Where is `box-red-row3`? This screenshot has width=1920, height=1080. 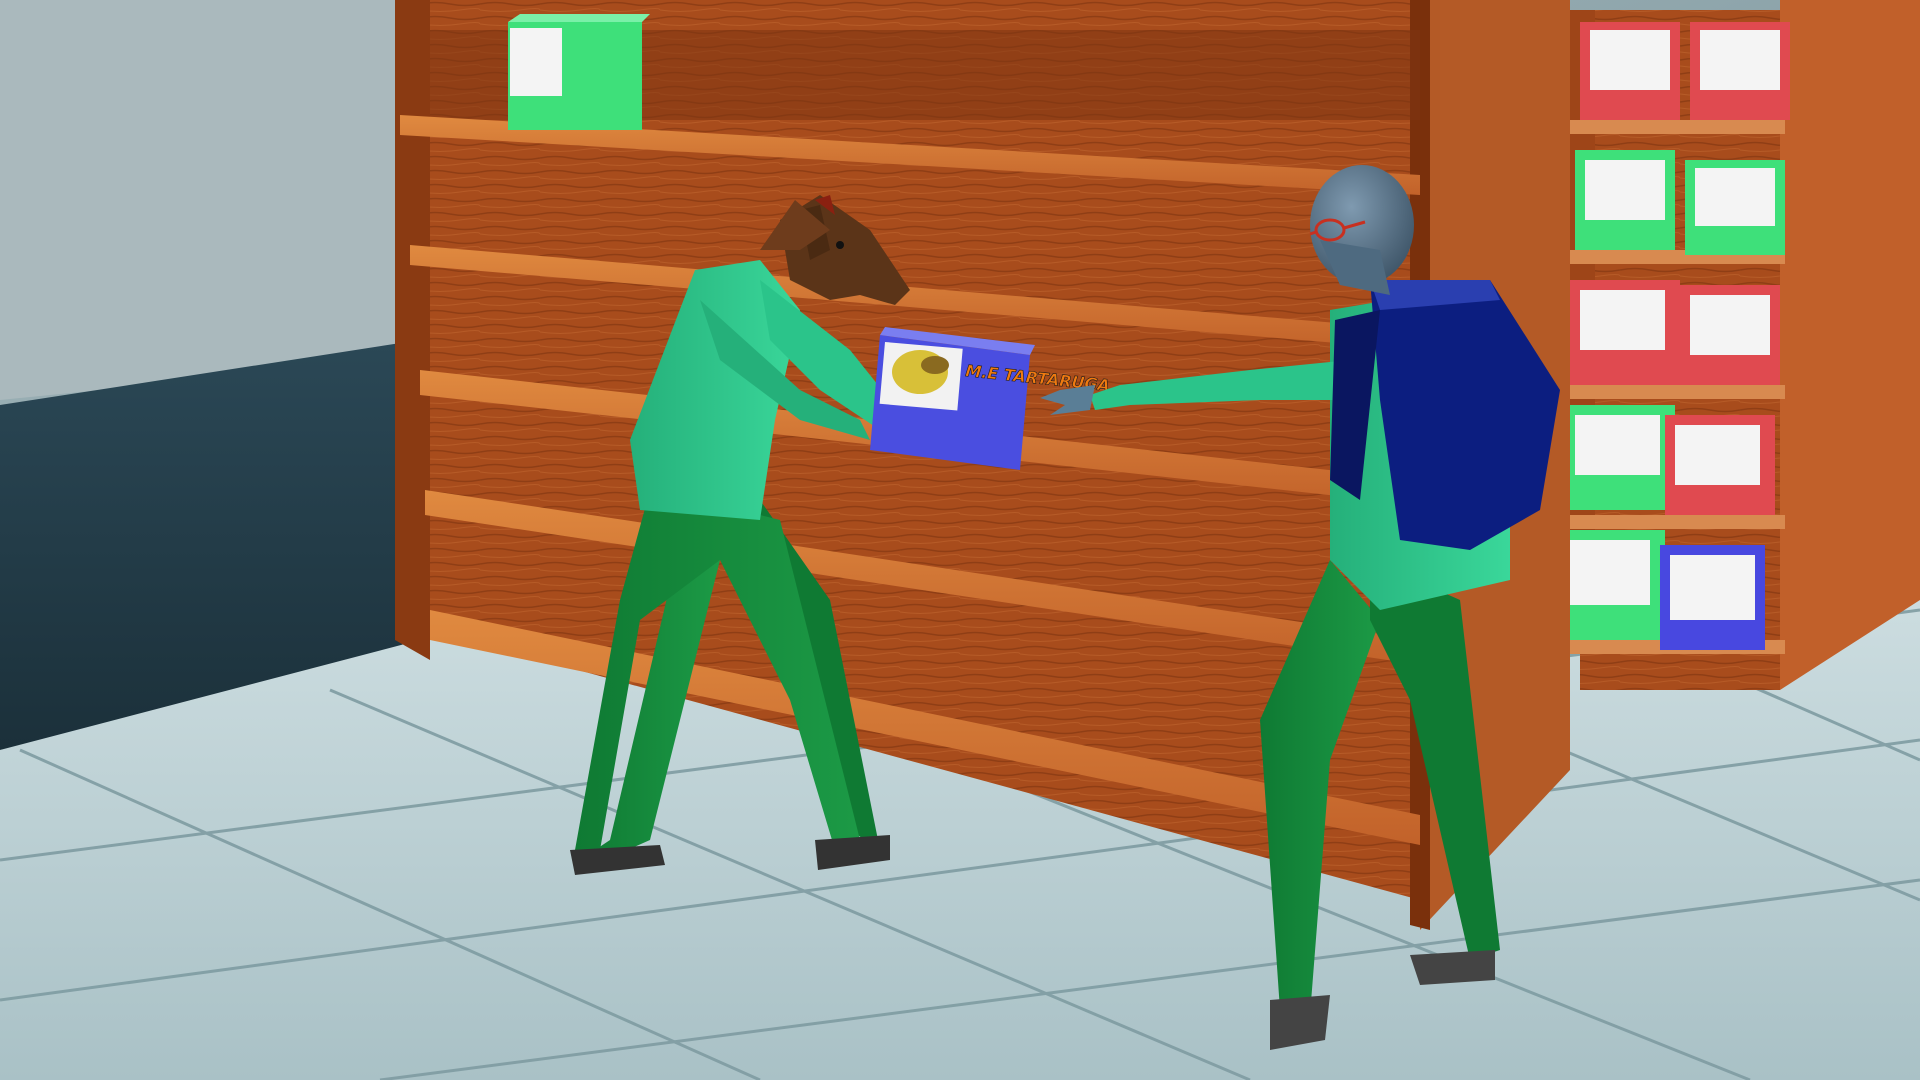 box-red-row3 is located at coordinates (1675, 332).